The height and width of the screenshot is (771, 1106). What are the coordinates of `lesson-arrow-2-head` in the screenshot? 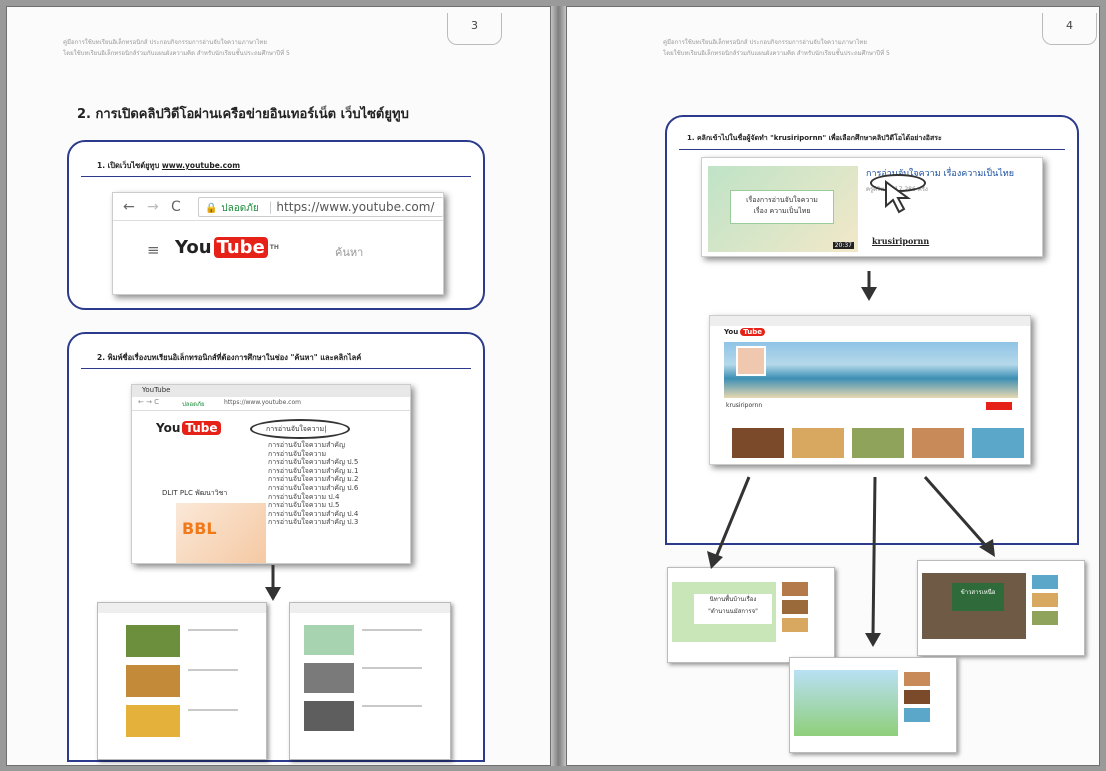 It's located at (873, 640).